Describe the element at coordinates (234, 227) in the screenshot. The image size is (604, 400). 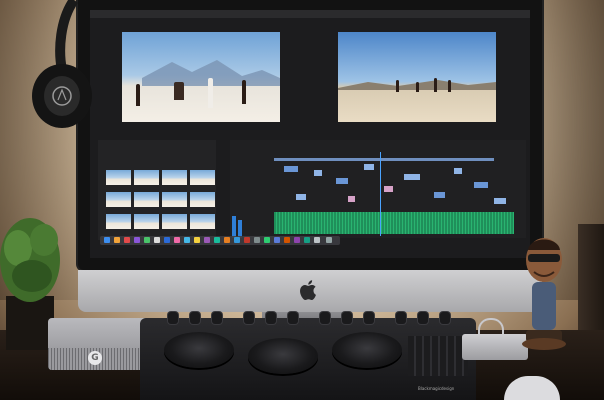
I see `meter-left` at that location.